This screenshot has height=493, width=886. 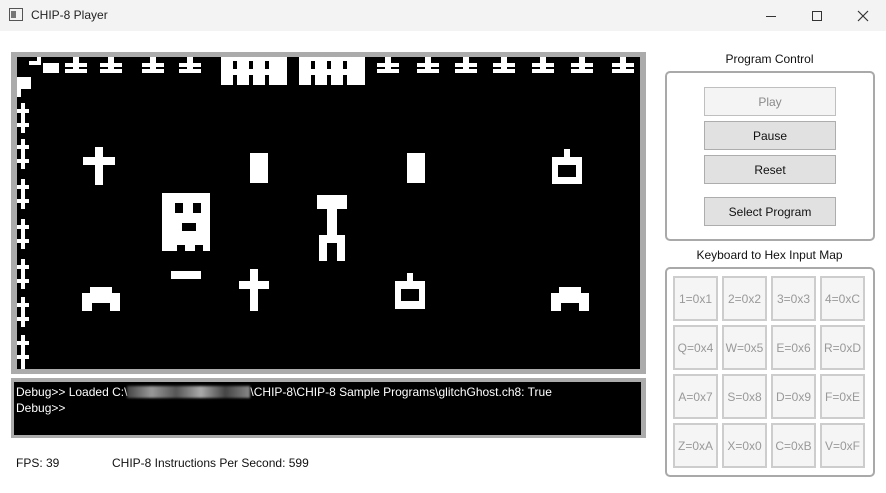 I want to click on key-f-button: F=0xE, so click(x=842, y=396).